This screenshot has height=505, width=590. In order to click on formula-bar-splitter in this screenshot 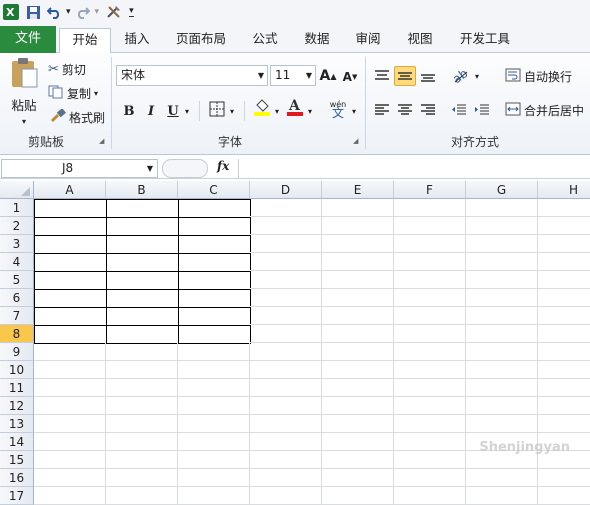, I will do `click(185, 168)`.